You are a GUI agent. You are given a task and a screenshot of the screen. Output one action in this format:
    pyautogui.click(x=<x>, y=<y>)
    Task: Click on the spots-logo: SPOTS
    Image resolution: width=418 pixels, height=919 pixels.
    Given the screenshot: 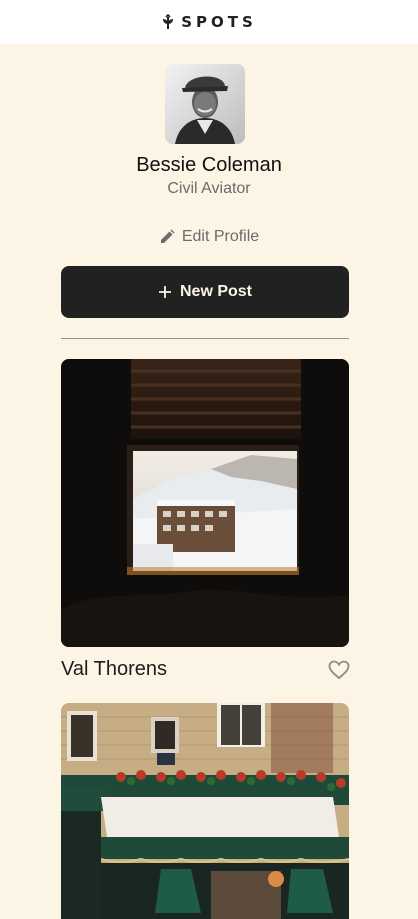 What is the action you would take?
    pyautogui.click(x=209, y=22)
    